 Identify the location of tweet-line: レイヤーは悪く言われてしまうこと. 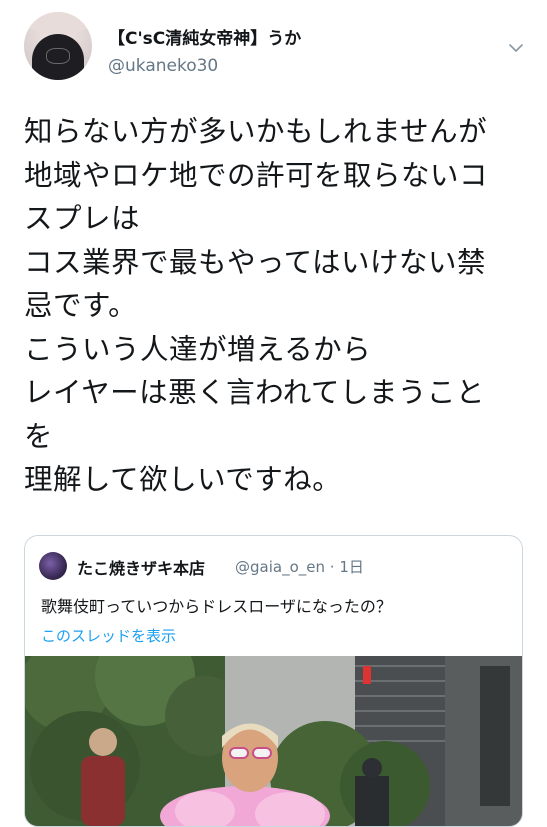
(254, 392).